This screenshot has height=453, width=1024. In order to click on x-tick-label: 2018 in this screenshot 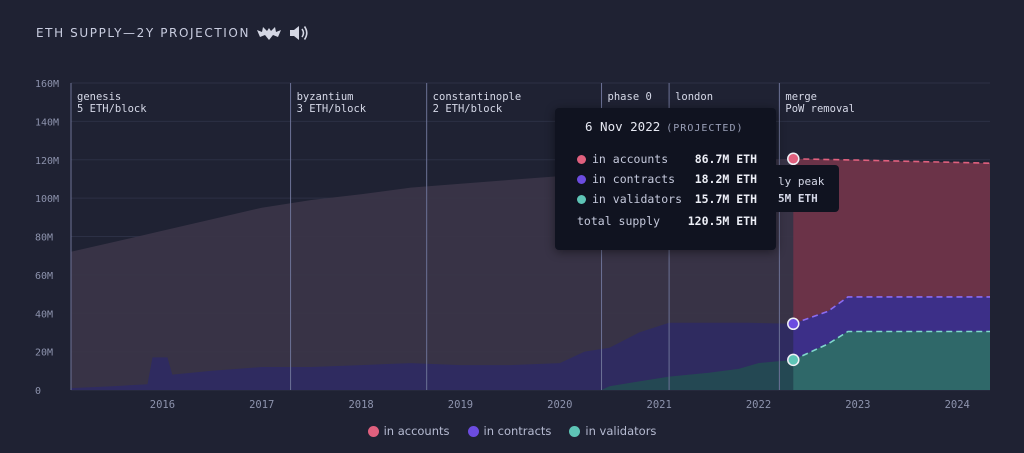, I will do `click(360, 405)`.